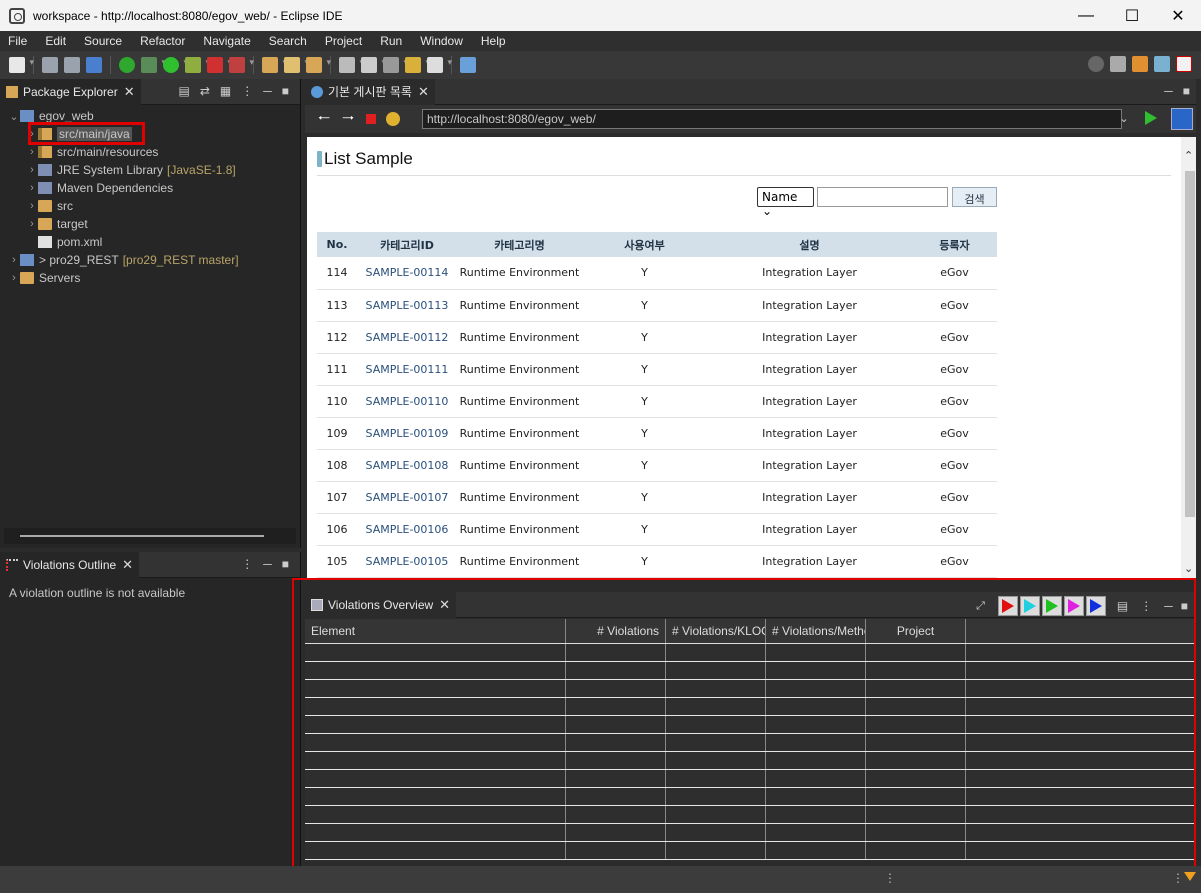  Describe the element at coordinates (417, 65) in the screenshot. I see `back-icon` at that location.